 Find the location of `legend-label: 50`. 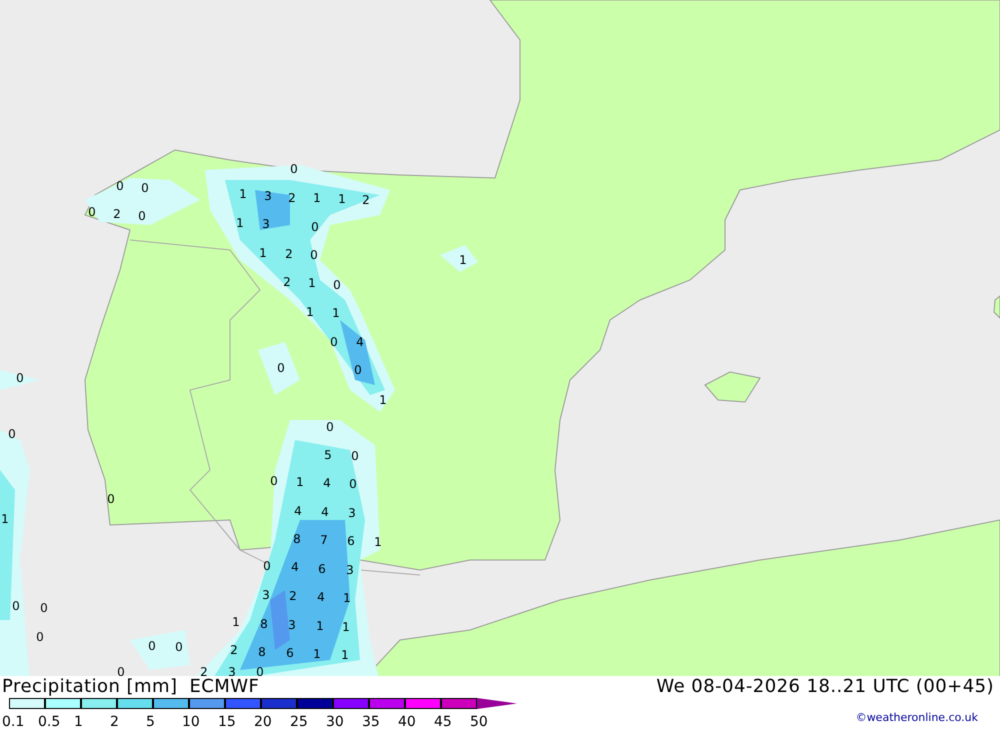

legend-label: 50 is located at coordinates (479, 722).